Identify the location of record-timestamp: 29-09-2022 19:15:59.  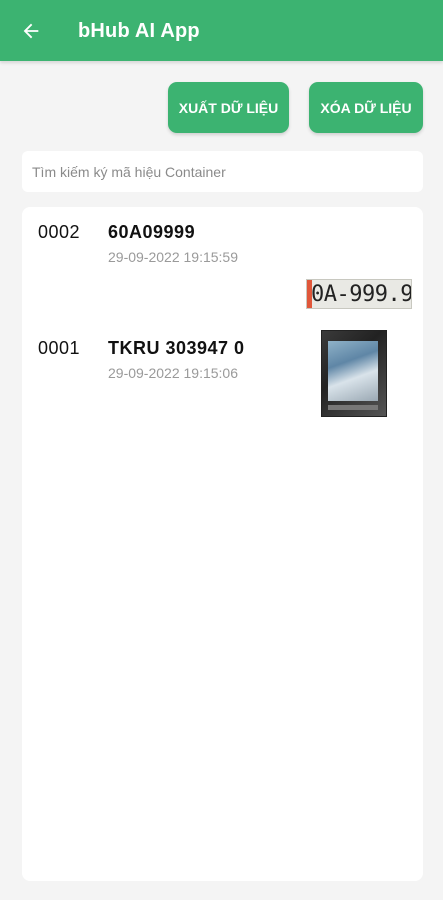
(173, 257).